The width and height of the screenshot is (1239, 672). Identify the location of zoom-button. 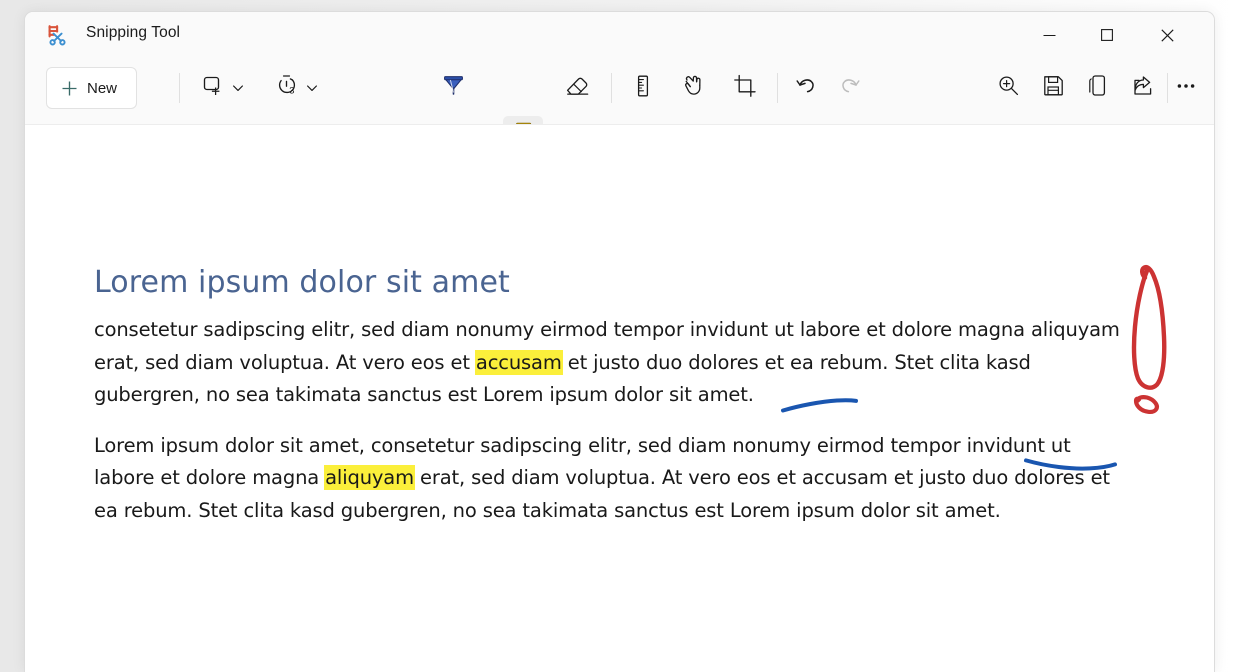
(1008, 88).